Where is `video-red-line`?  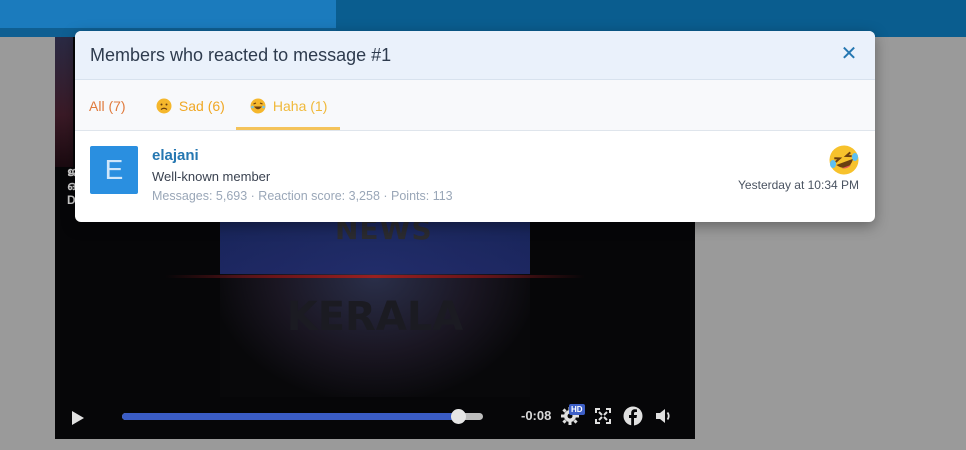 video-red-line is located at coordinates (375, 276).